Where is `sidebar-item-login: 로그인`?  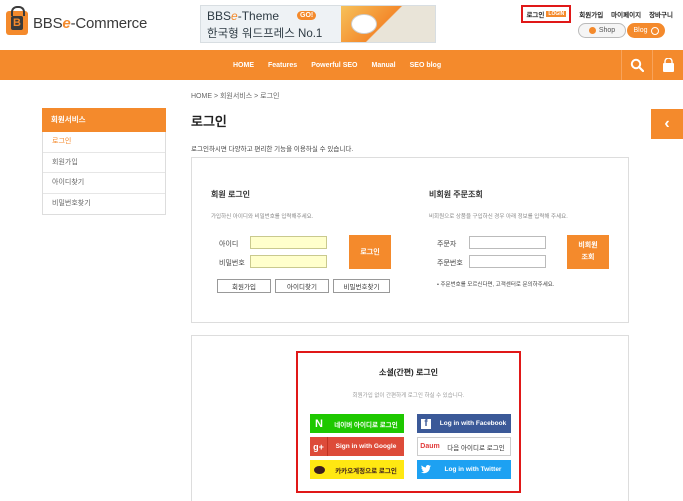
sidebar-item-login: 로그인 is located at coordinates (104, 142).